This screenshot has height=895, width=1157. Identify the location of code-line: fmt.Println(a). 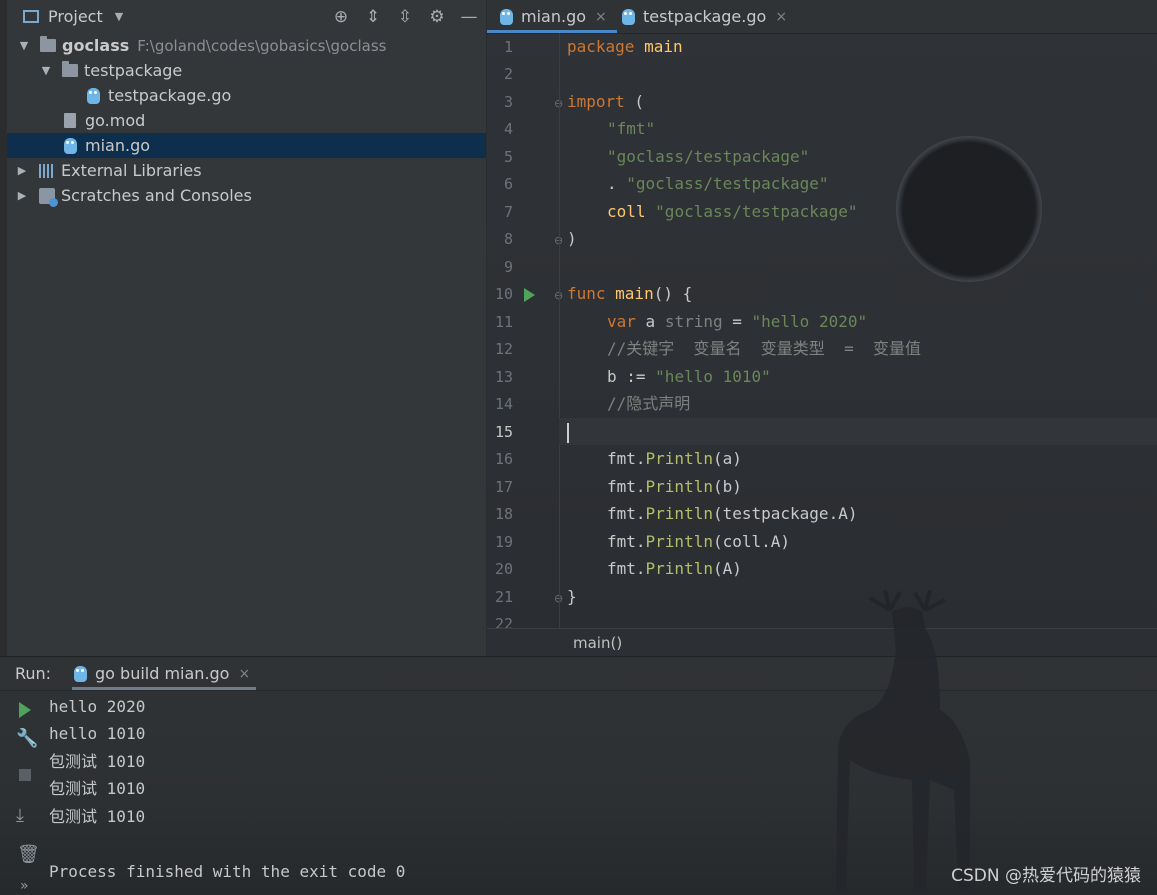
(674, 458).